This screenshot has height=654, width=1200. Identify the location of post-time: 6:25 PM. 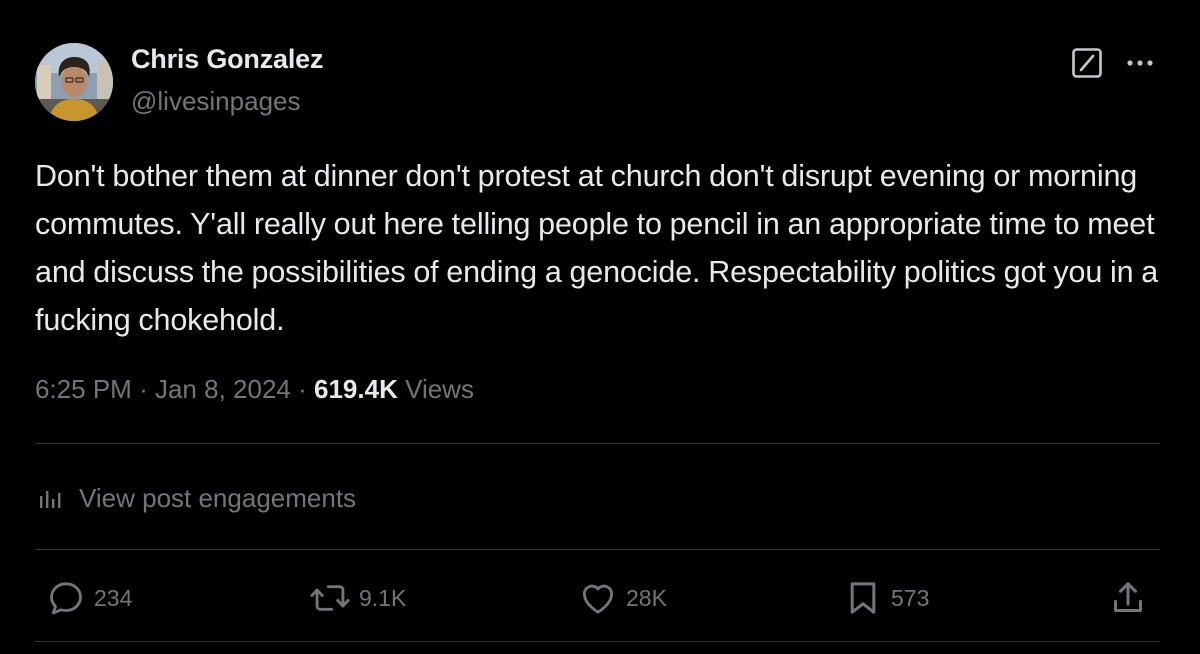
(83, 389).